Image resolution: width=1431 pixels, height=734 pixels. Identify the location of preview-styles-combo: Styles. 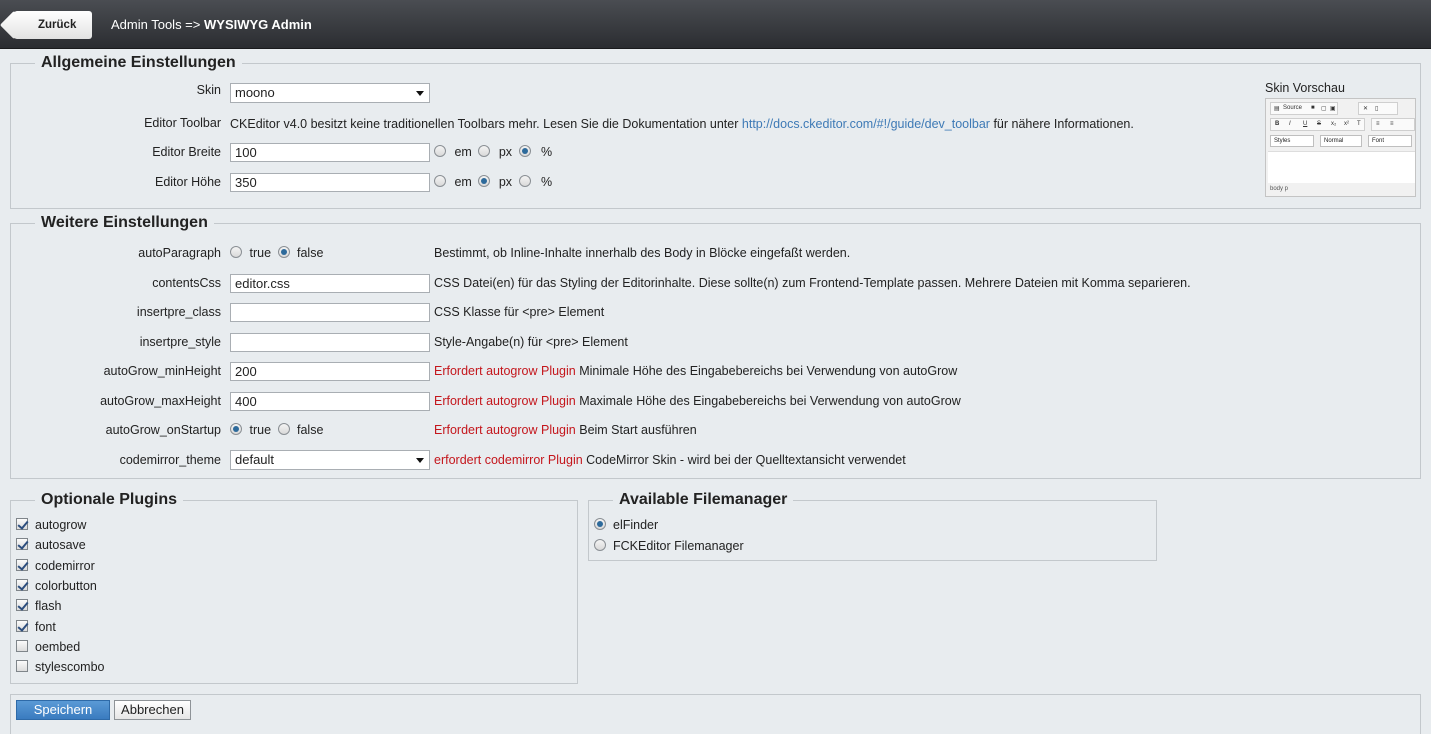
(1292, 141).